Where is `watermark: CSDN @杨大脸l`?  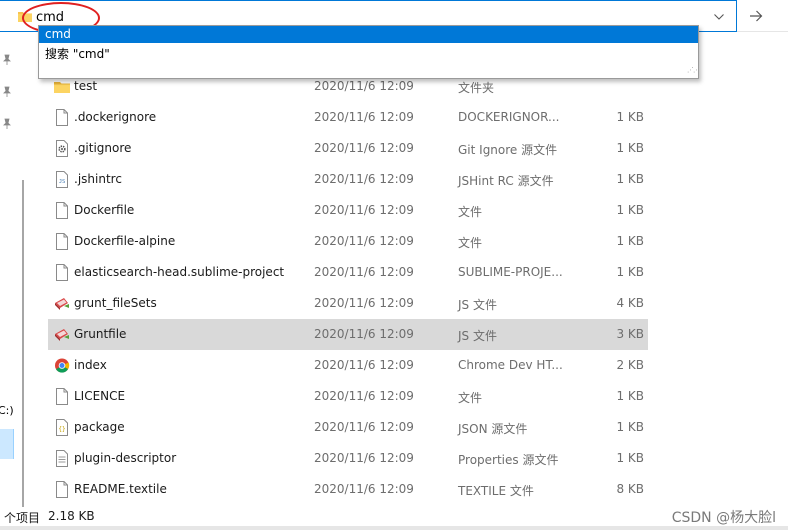 watermark: CSDN @杨大脸l is located at coordinates (723, 518).